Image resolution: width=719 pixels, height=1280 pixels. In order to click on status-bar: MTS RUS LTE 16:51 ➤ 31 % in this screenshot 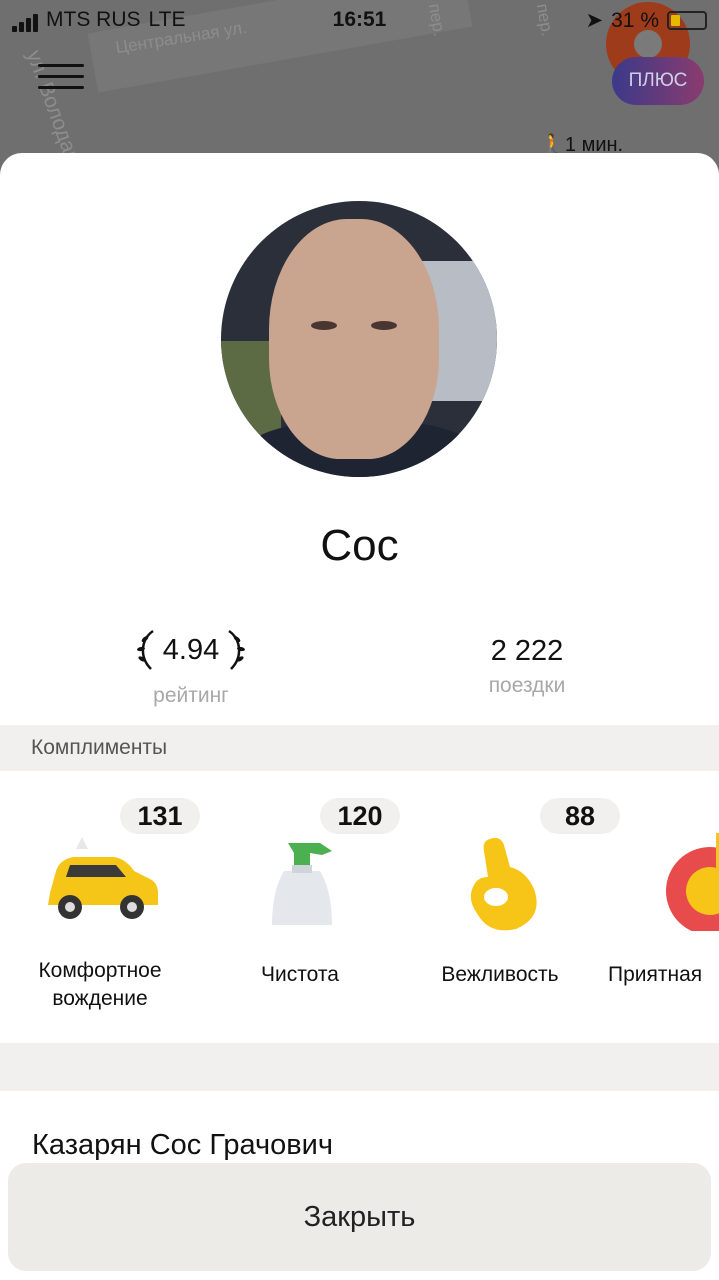, I will do `click(359, 20)`.